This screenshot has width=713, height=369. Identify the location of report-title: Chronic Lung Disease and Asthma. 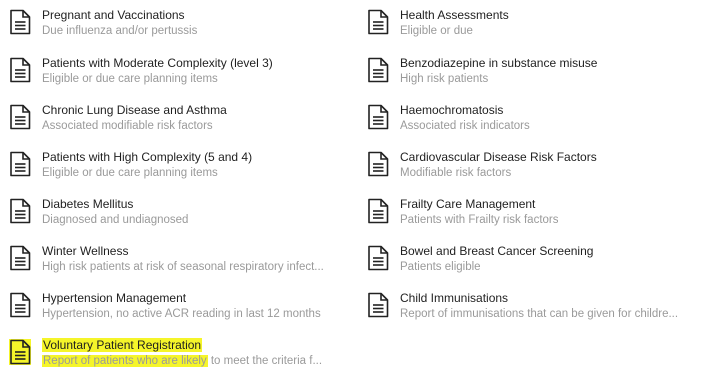
(134, 110).